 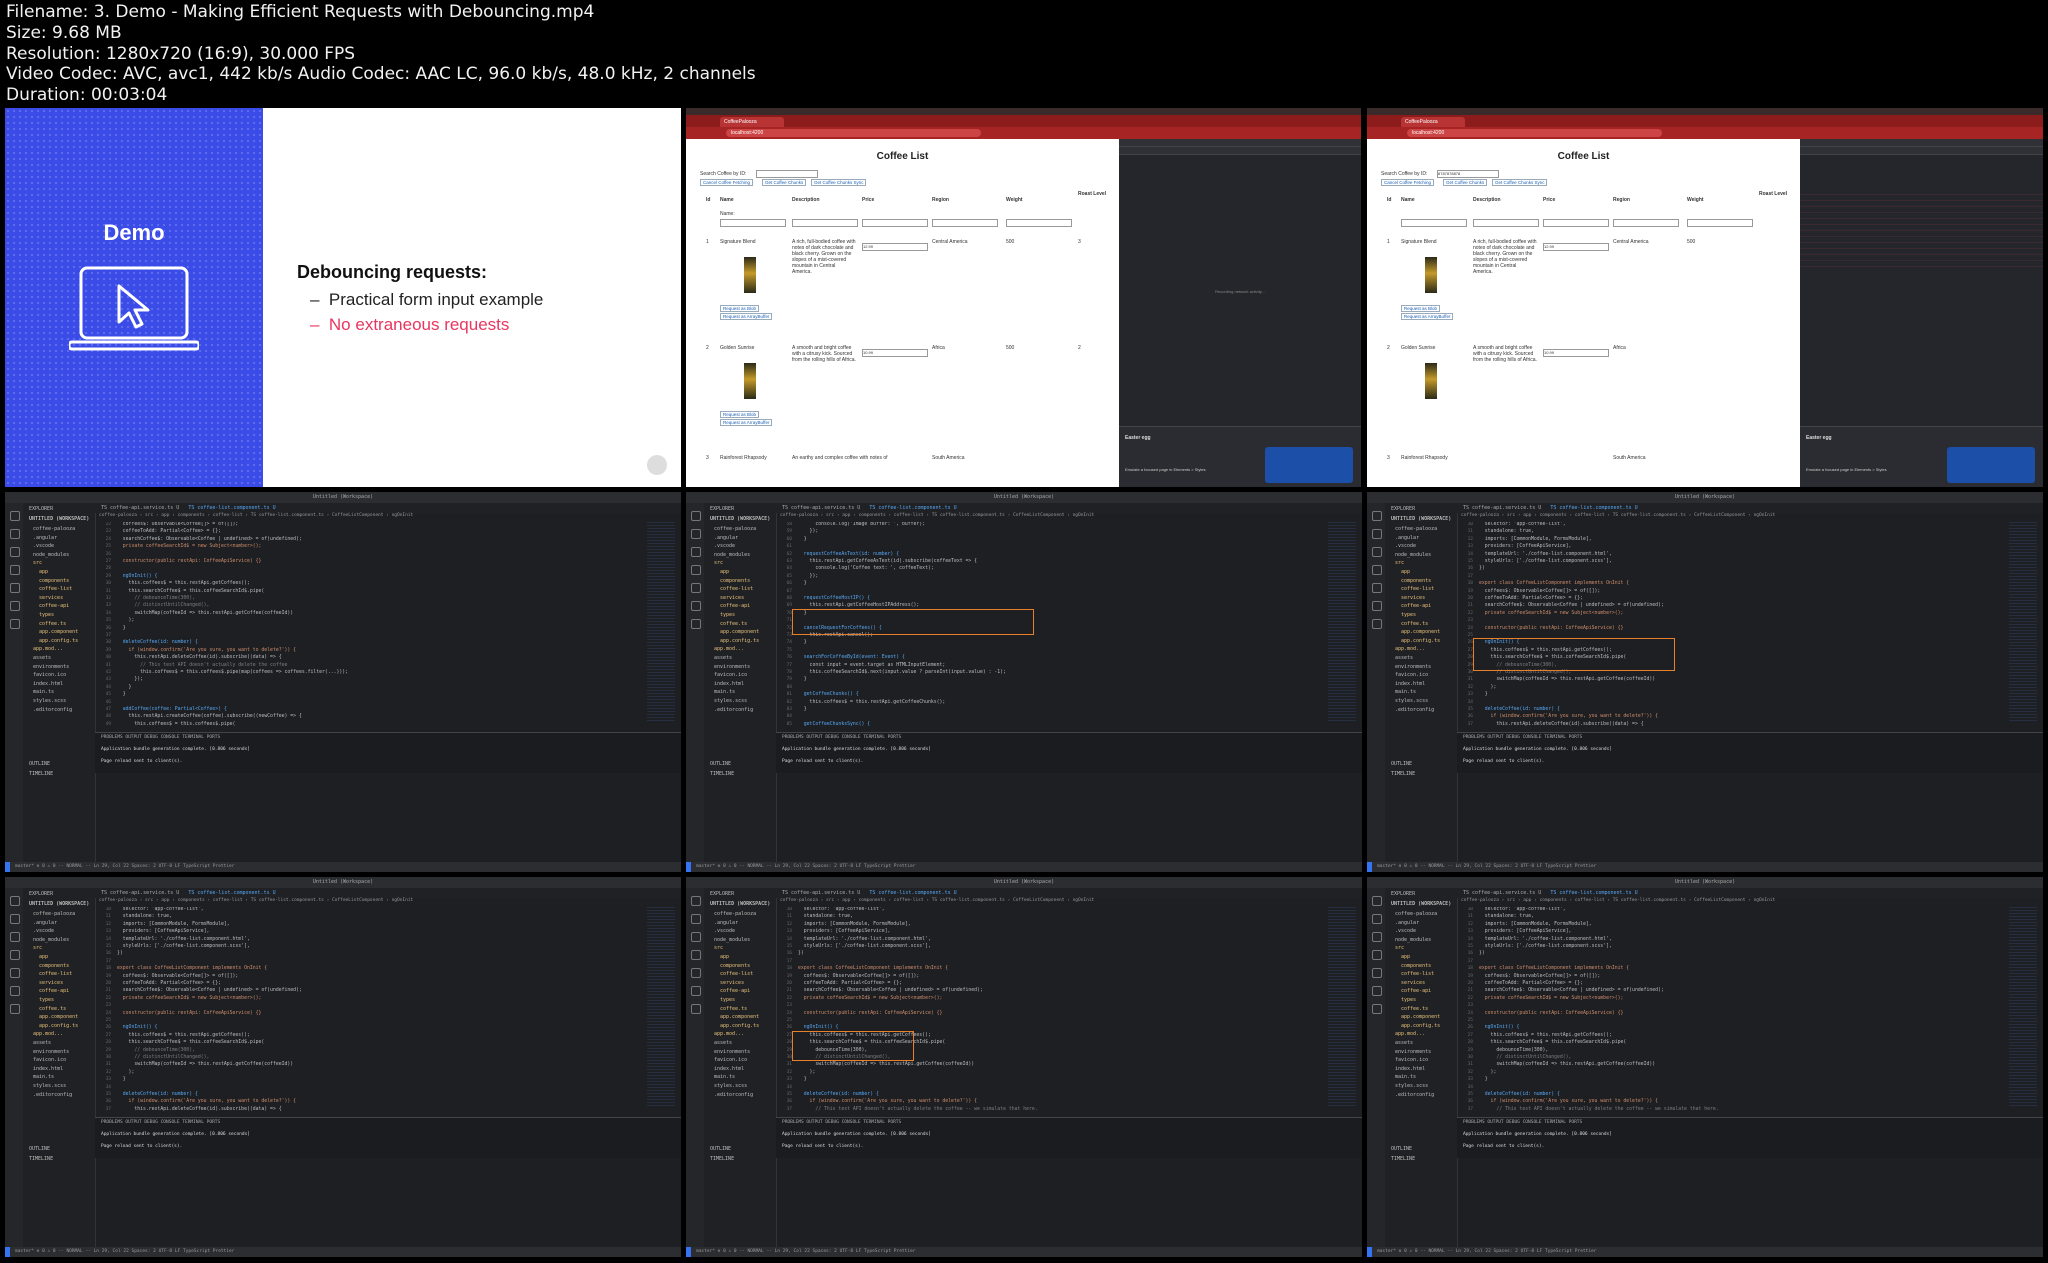 What do you see at coordinates (1434, 223) in the screenshot?
I see `new-name-input` at bounding box center [1434, 223].